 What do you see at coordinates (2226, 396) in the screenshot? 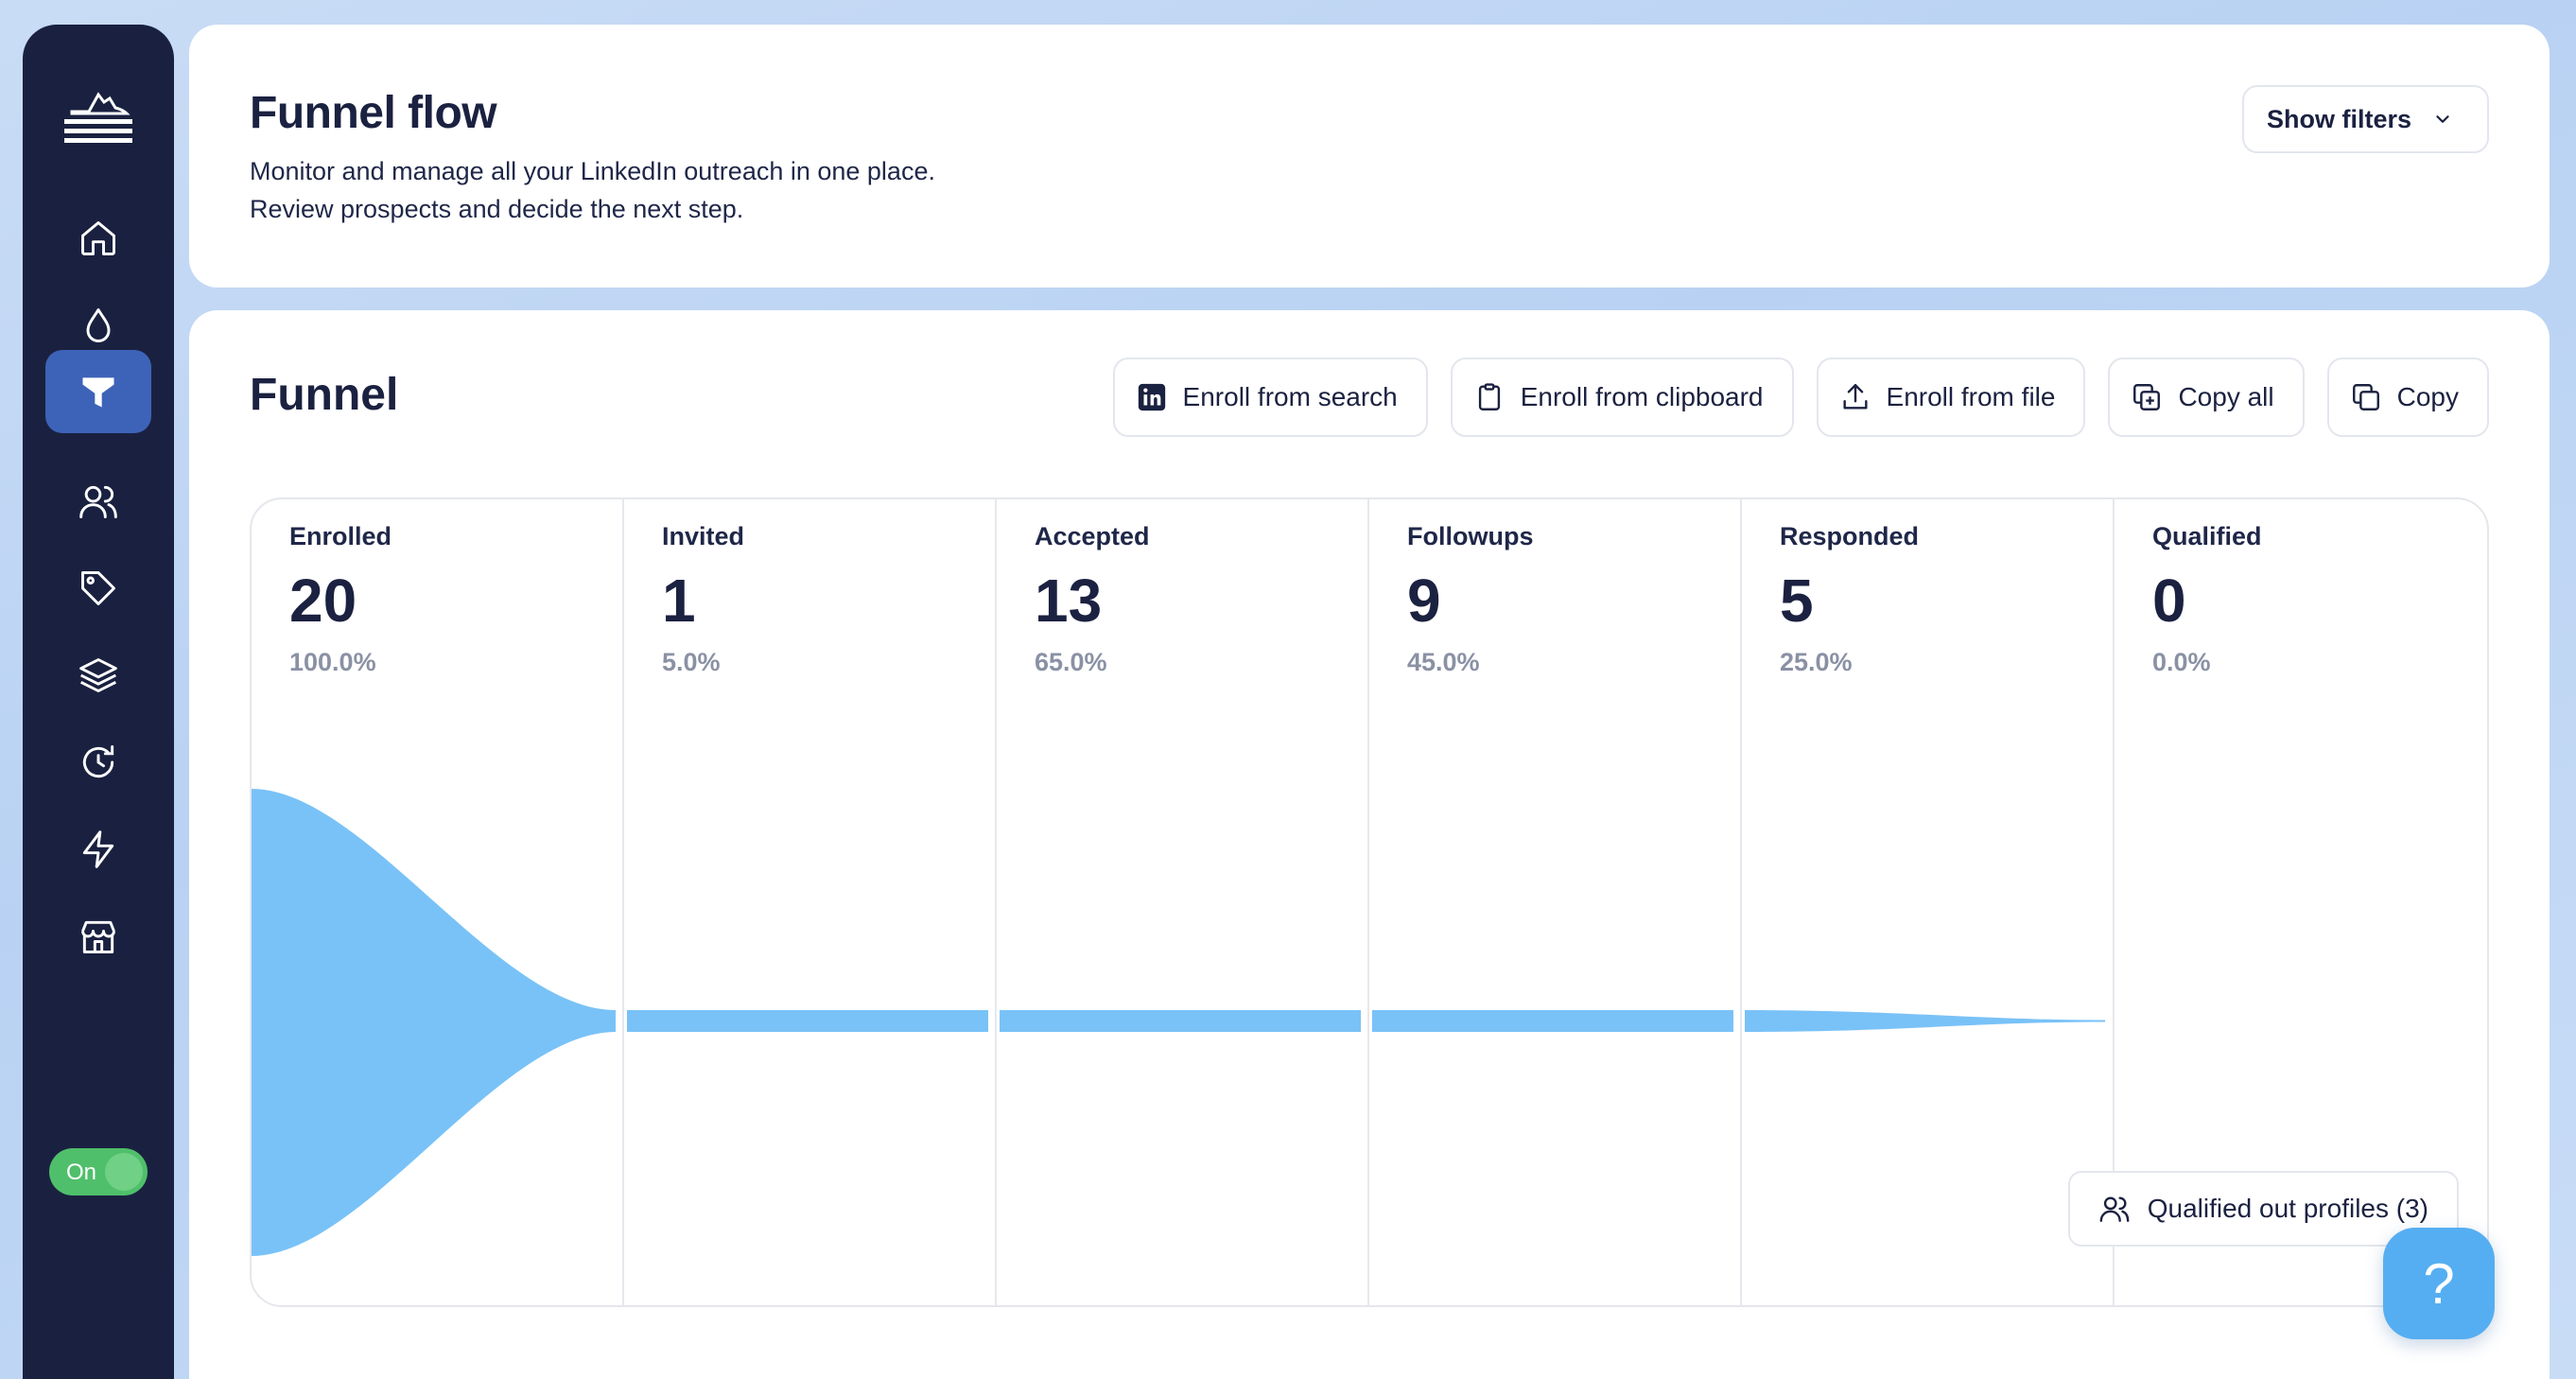
I see `copy-all-label: Copy all` at bounding box center [2226, 396].